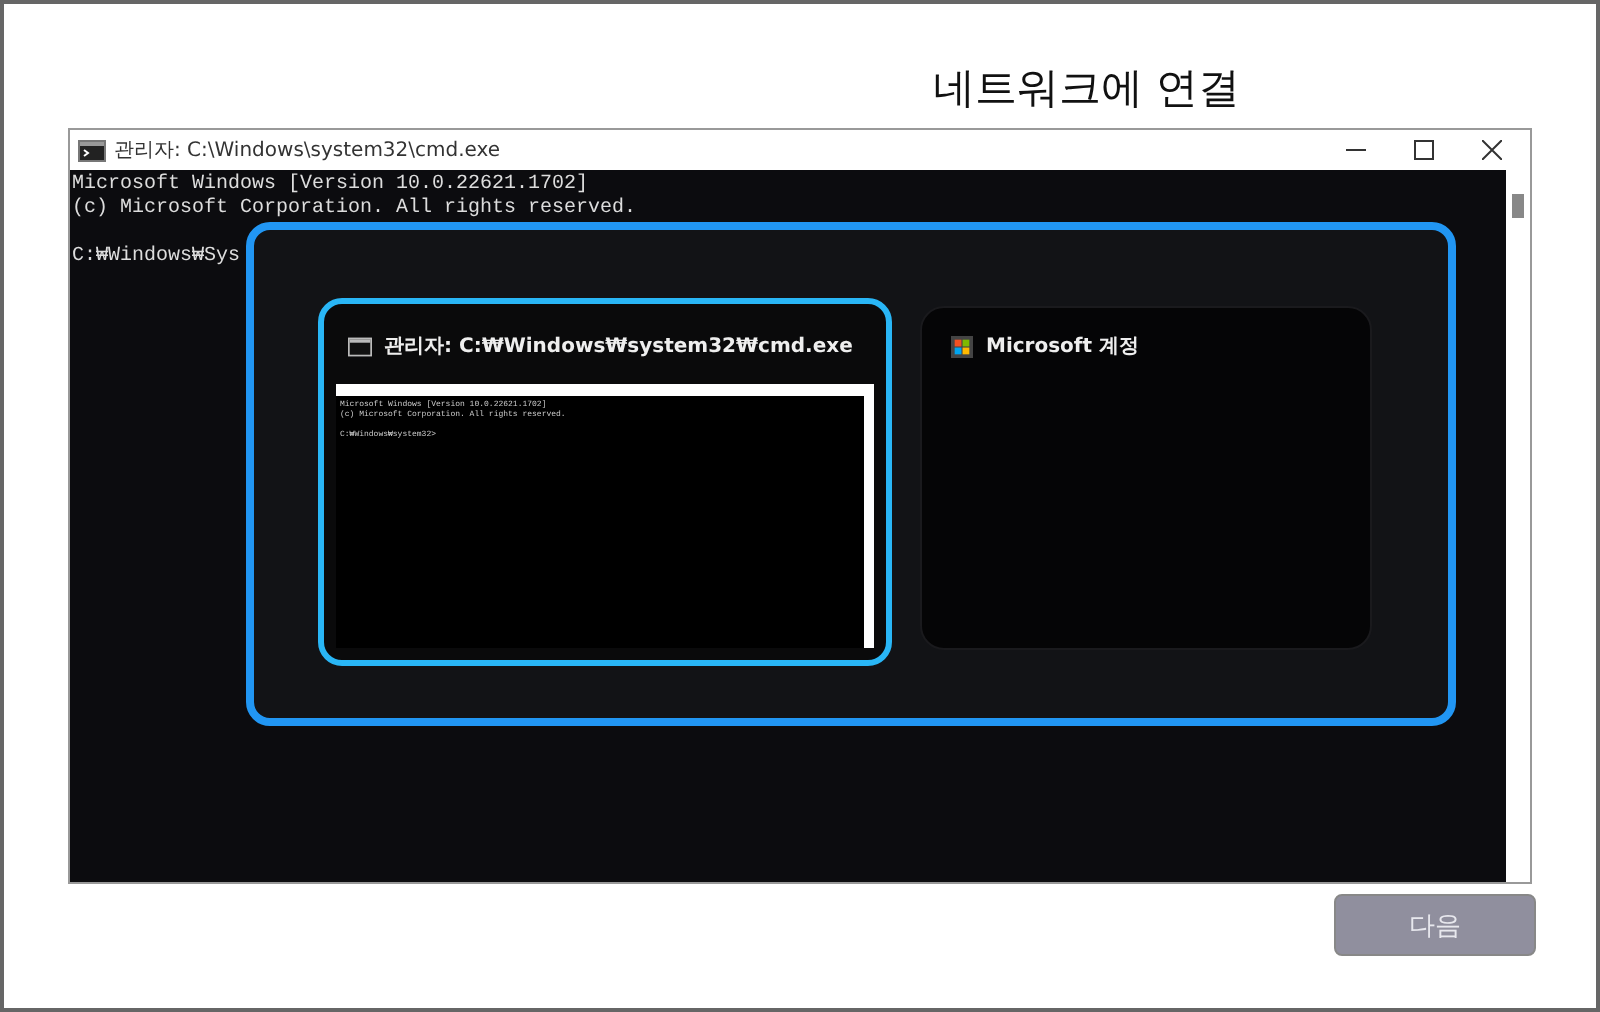 This screenshot has height=1012, width=1600. What do you see at coordinates (618, 347) in the screenshot?
I see `window-title: 관리자: C:₩Windows₩system32₩cmd.exe` at bounding box center [618, 347].